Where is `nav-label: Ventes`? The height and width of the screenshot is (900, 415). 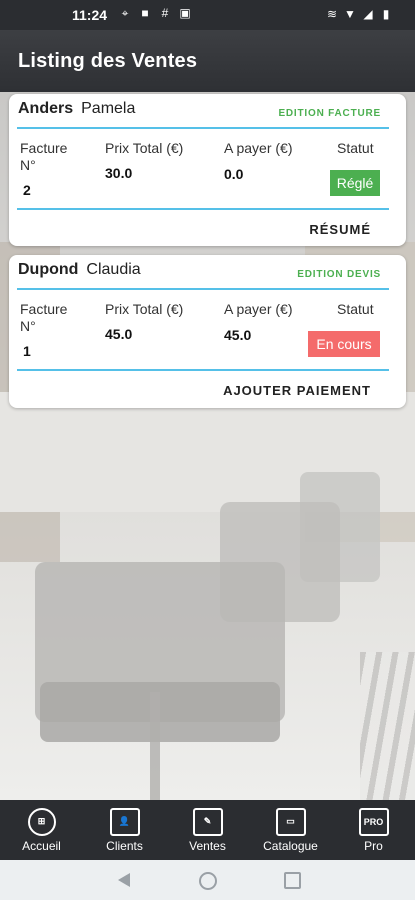 nav-label: Ventes is located at coordinates (207, 845).